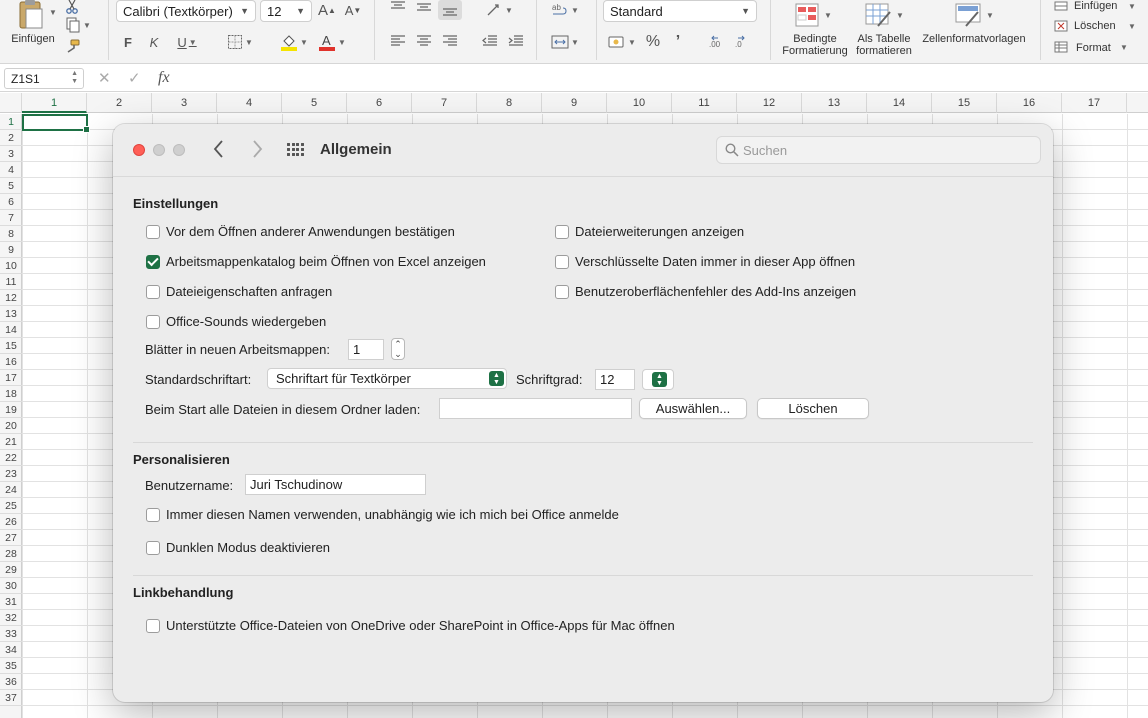  I want to click on align-right-icon, so click(450, 41).